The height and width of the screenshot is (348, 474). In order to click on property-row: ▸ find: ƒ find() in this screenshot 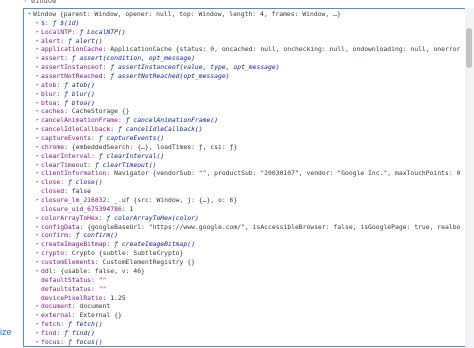, I will do `click(242, 333)`.